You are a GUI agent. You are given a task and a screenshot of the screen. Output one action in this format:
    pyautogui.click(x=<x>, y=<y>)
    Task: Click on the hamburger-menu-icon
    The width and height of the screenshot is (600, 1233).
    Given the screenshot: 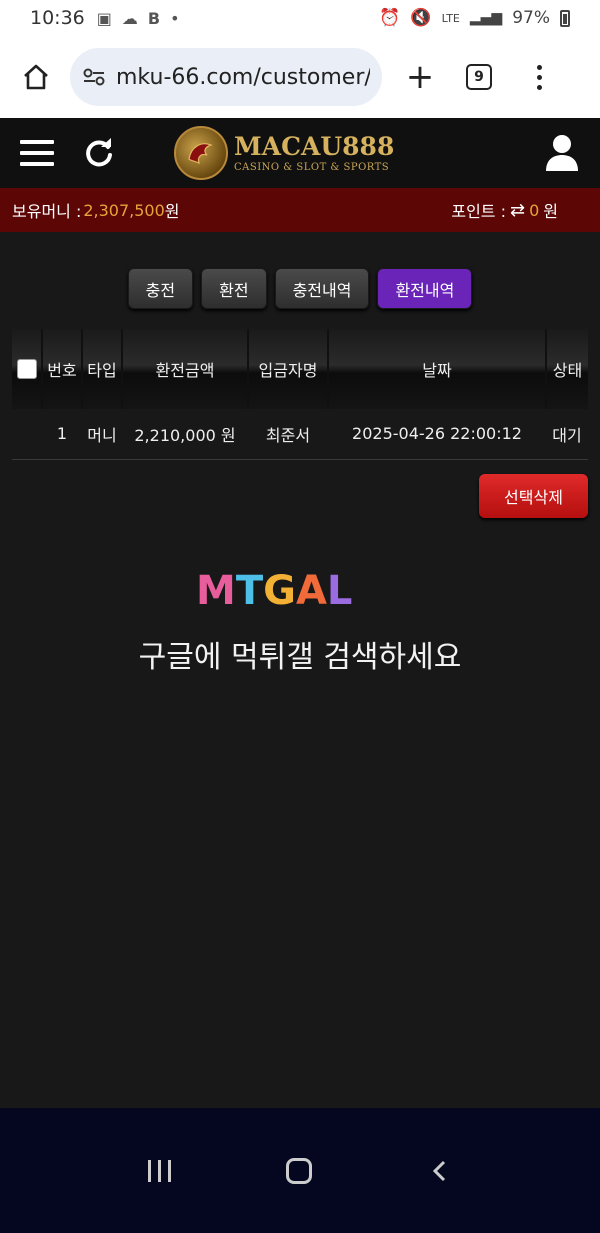 What is the action you would take?
    pyautogui.click(x=37, y=153)
    